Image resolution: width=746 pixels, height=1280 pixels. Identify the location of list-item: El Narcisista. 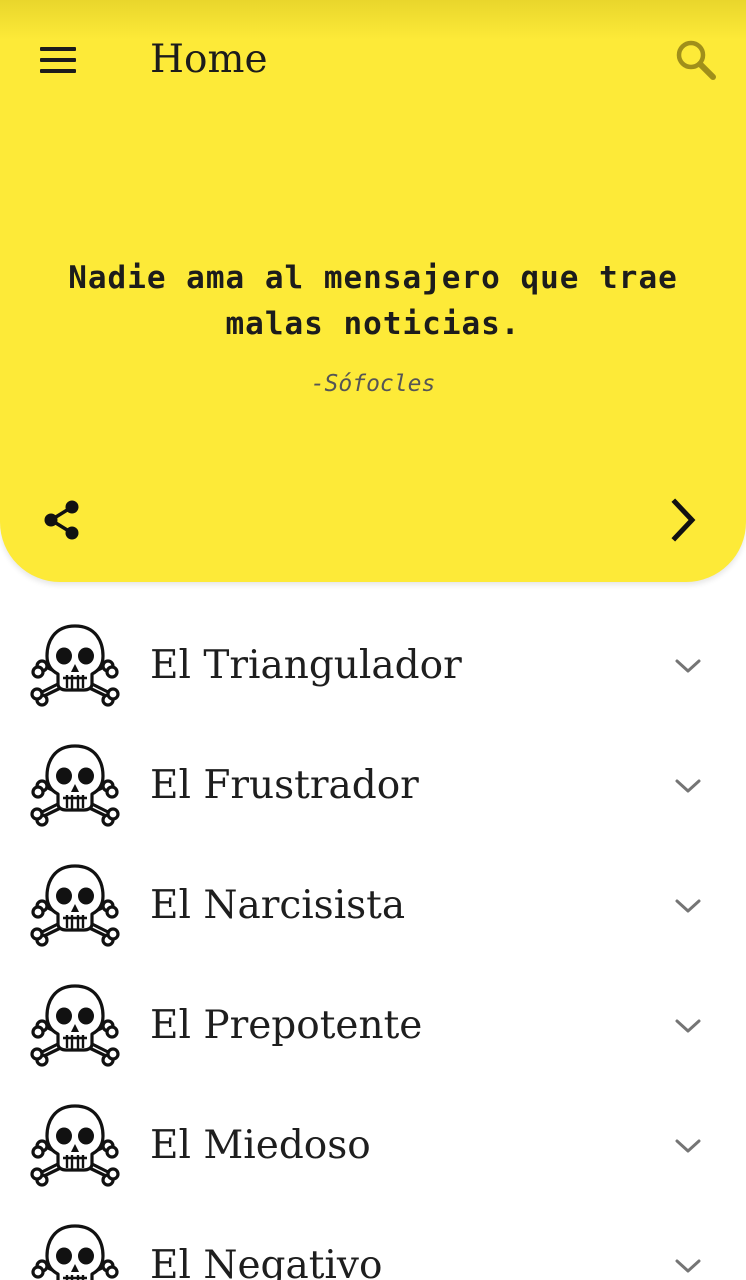
(373, 906).